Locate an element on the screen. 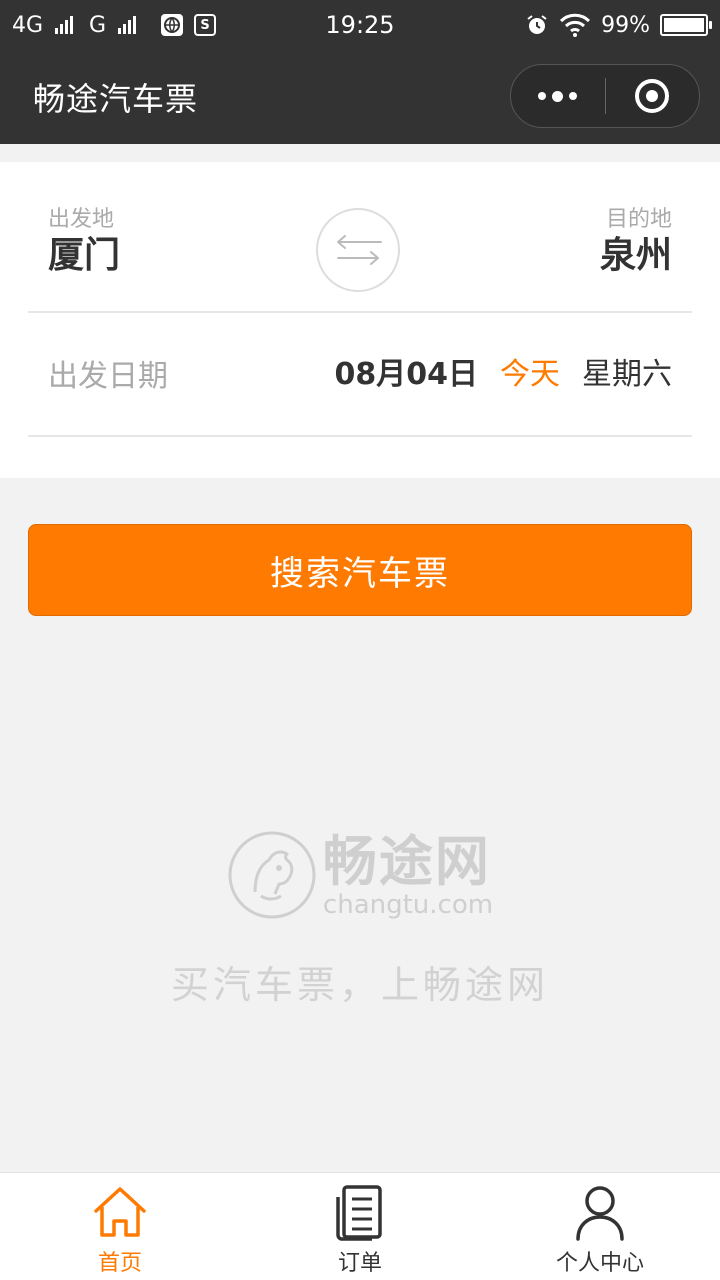 This screenshot has width=720, height=1280. close-mini-program-button is located at coordinates (653, 96).